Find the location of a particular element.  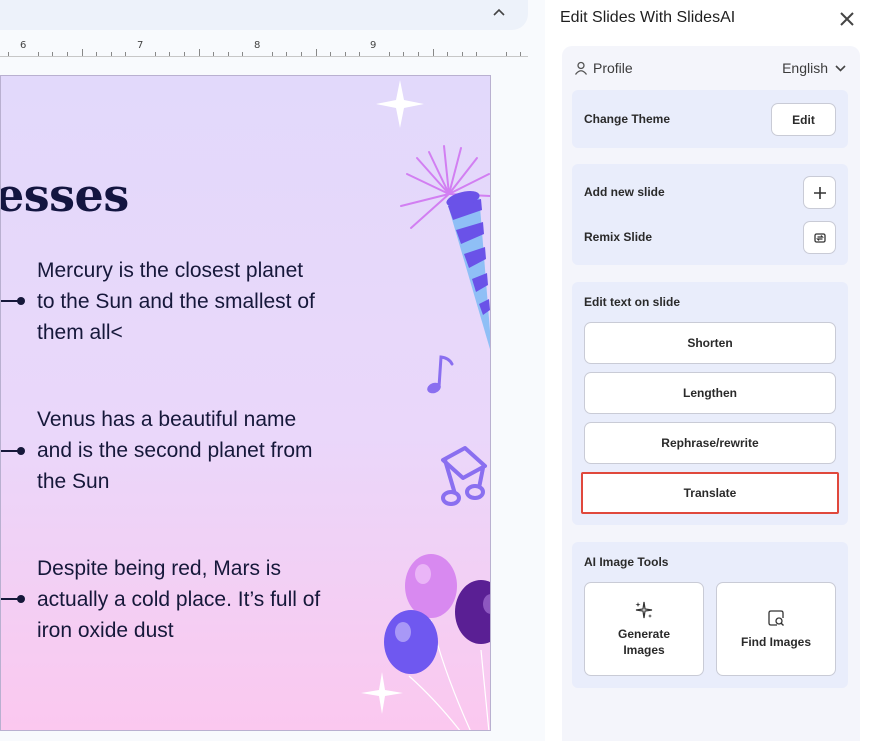

generate-images-button: Generate Images is located at coordinates (644, 629).